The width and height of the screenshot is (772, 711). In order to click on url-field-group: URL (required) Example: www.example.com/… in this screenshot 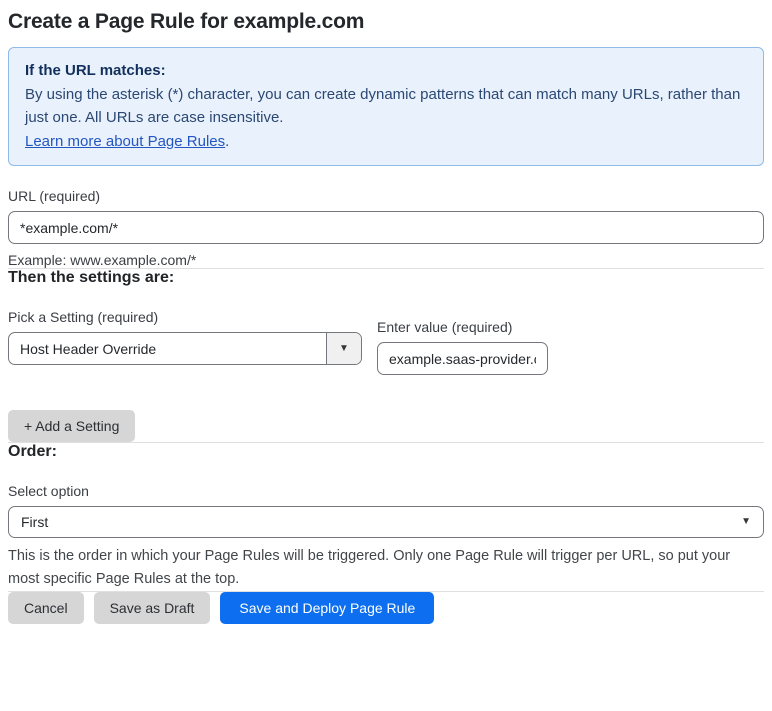, I will do `click(386, 228)`.